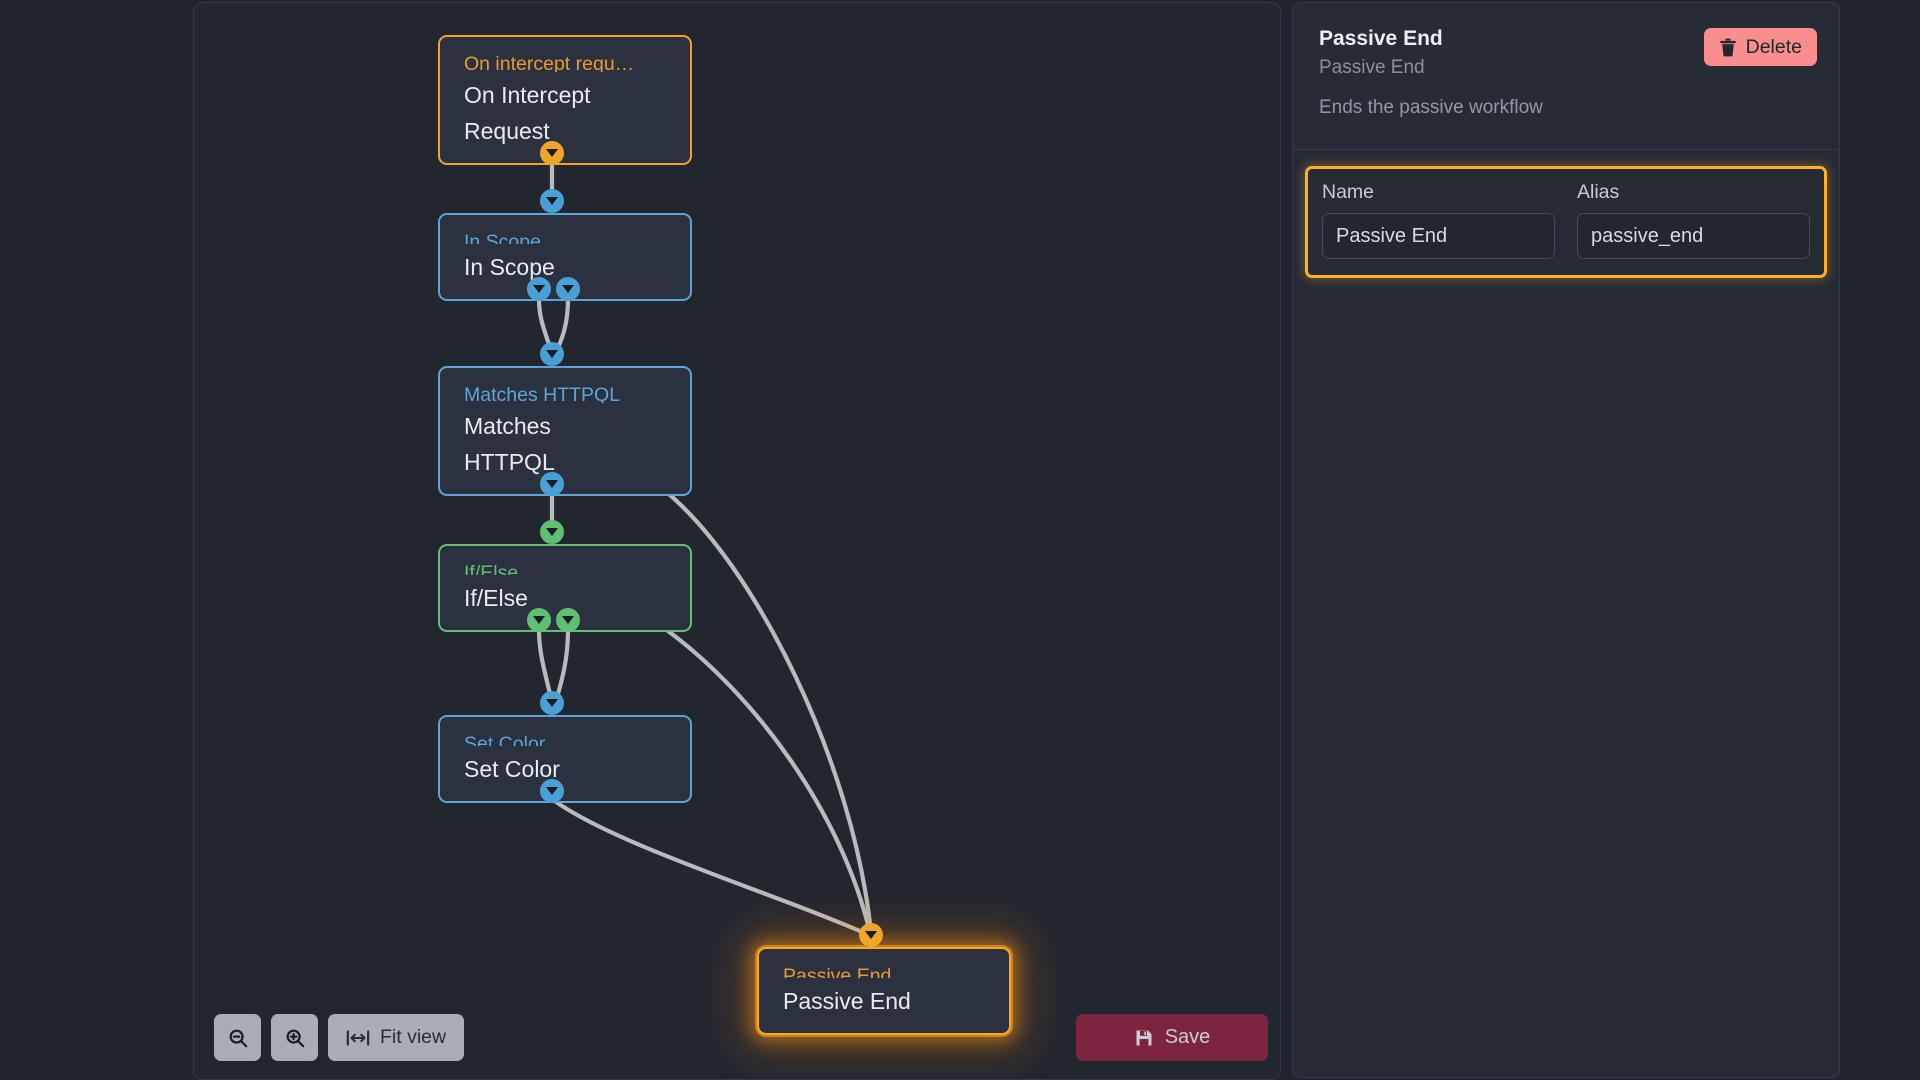  Describe the element at coordinates (1693, 236) in the screenshot. I see `alias-input` at that location.